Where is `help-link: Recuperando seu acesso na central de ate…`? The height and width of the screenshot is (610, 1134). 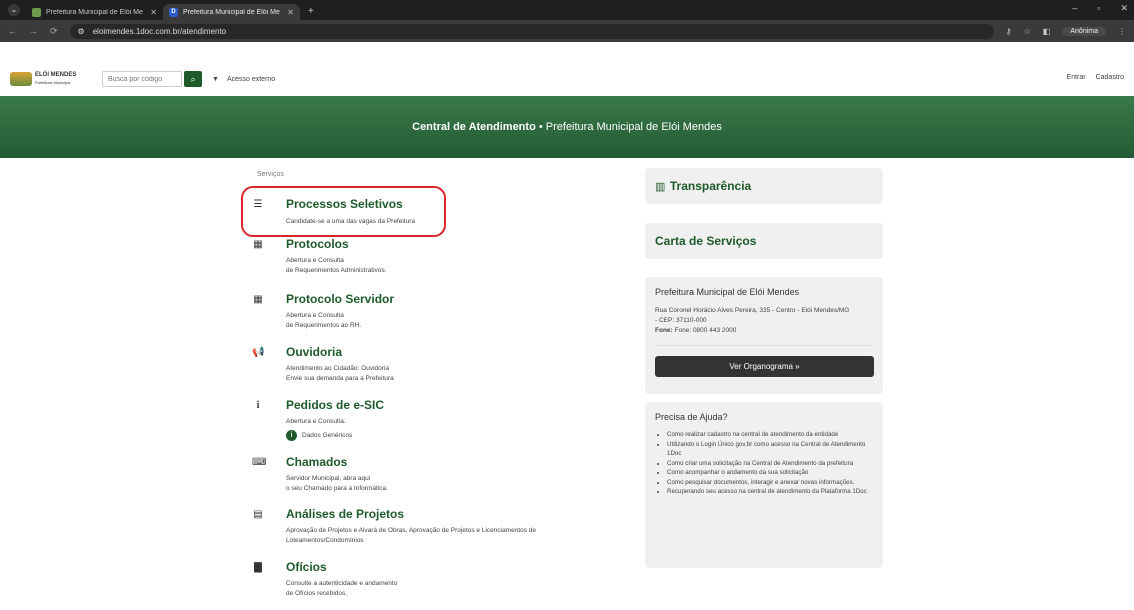
help-link: Recuperando seu acesso na central de ate… is located at coordinates (770, 492).